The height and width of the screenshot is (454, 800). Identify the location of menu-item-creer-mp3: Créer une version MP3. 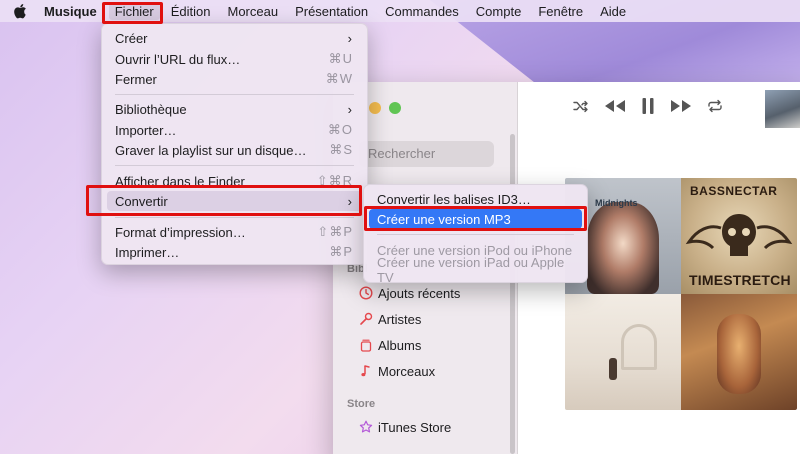
(475, 219).